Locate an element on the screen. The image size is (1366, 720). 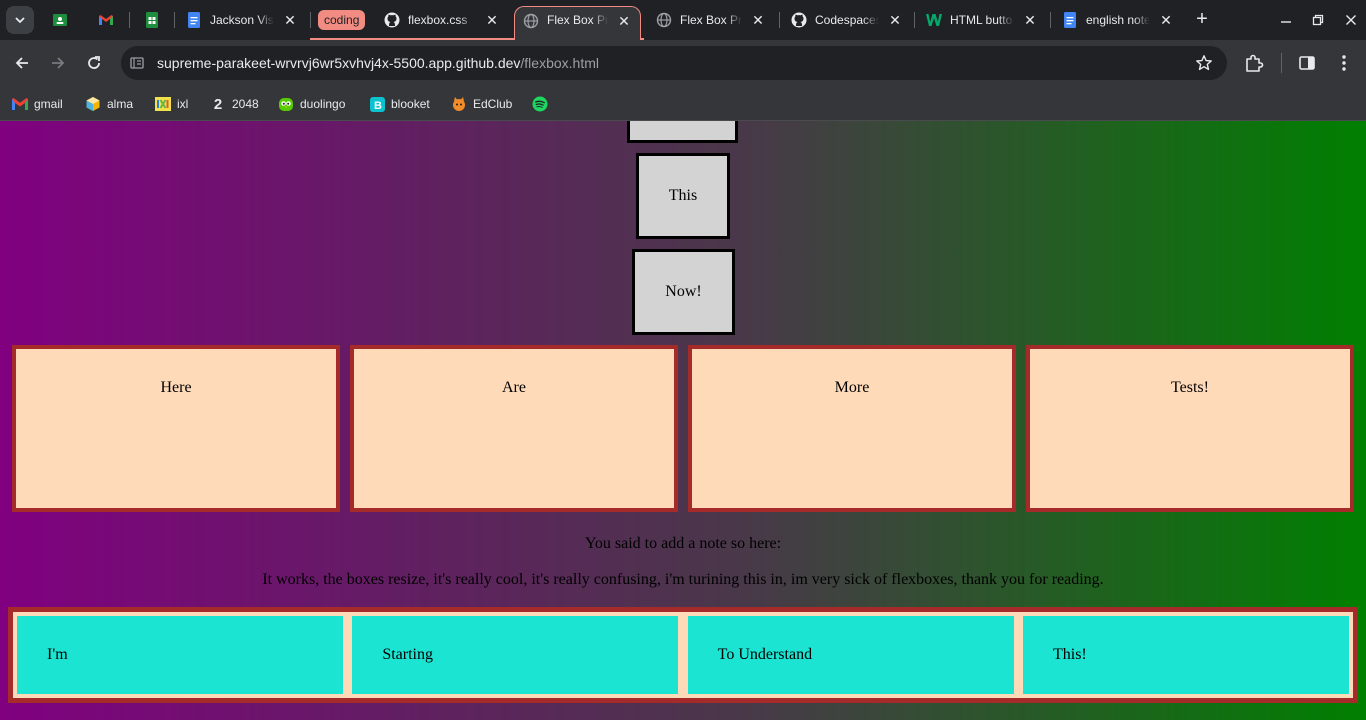
back-button is located at coordinates (22, 63).